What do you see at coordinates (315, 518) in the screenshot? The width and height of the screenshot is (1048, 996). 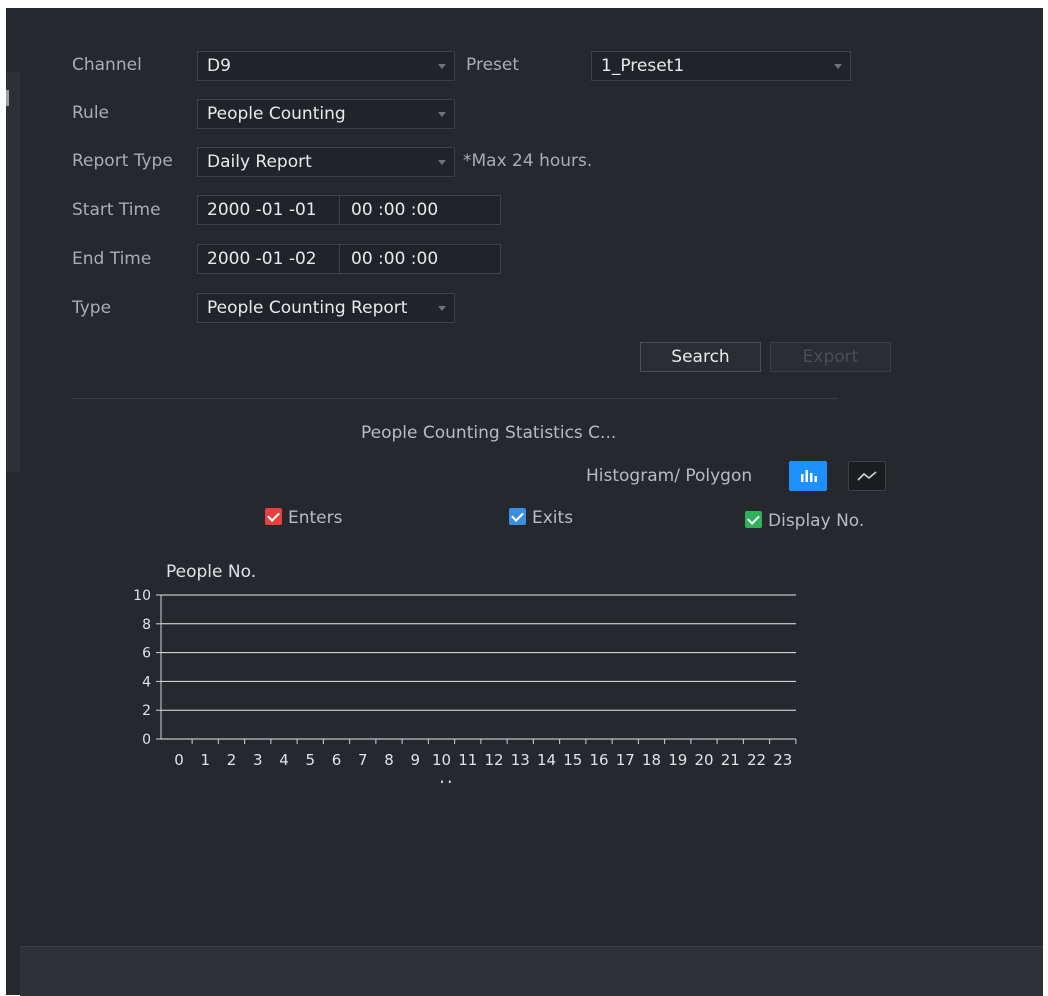 I see `legend-label: Enters` at bounding box center [315, 518].